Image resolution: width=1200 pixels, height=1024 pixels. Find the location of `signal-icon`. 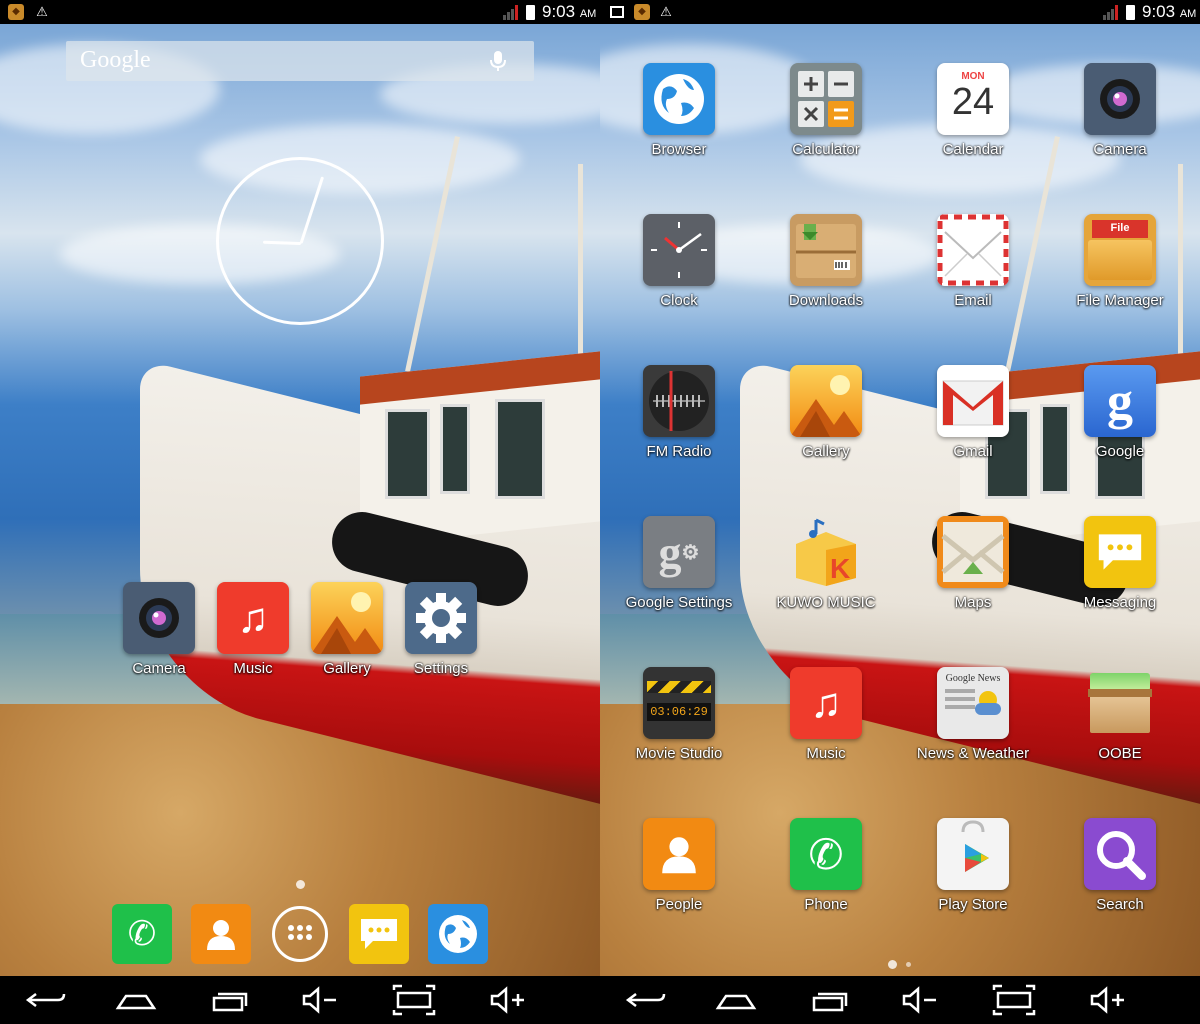

signal-icon is located at coordinates (1112, 12).